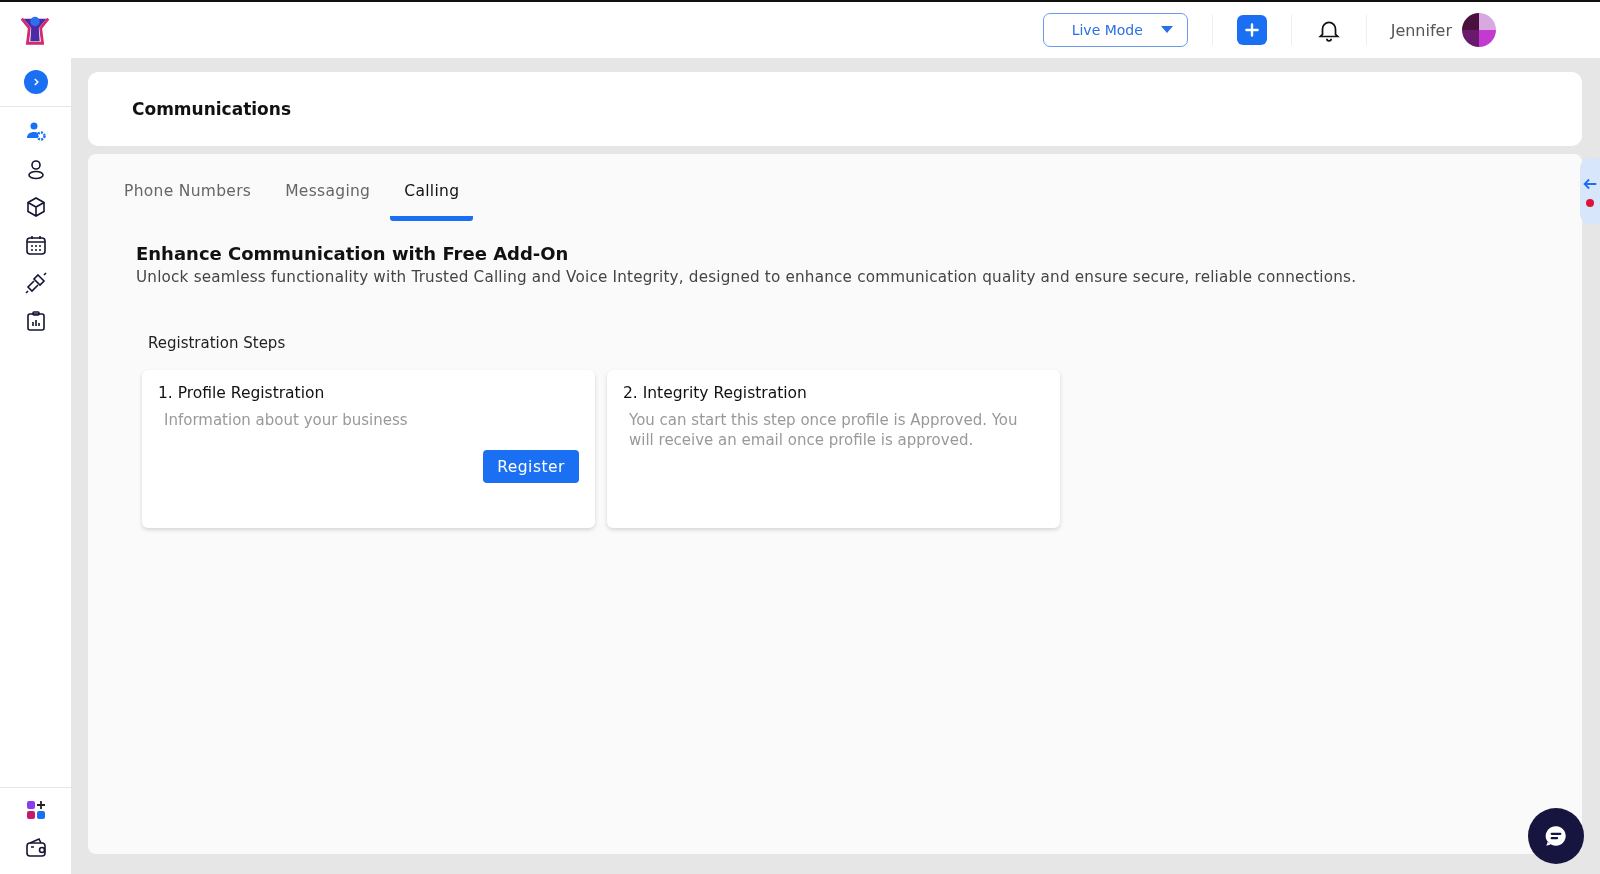 The image size is (1600, 874). I want to click on calendar-icon, so click(35, 245).